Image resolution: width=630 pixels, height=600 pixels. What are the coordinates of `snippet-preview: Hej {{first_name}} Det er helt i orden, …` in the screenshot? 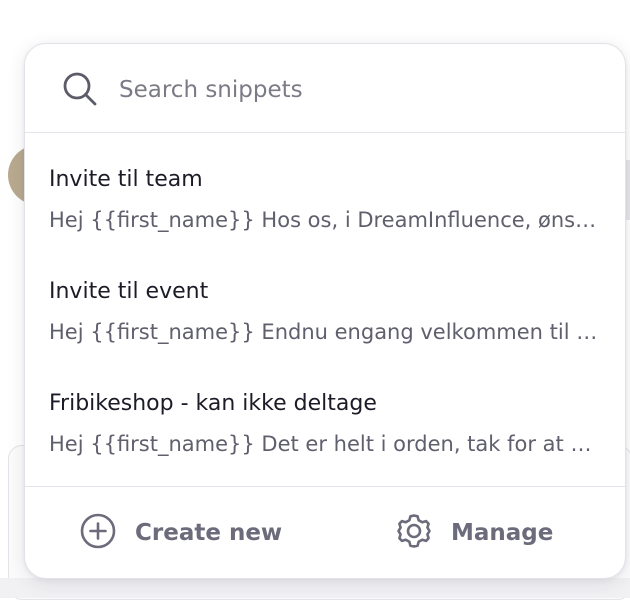 It's located at (326, 444).